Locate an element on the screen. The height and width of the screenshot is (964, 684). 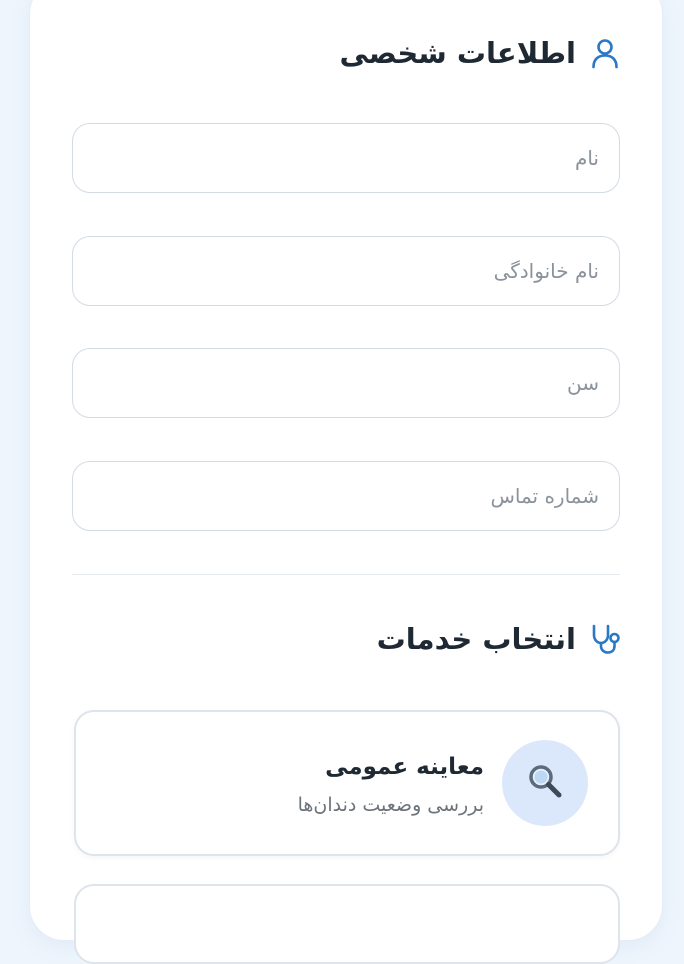
user-icon is located at coordinates (605, 53).